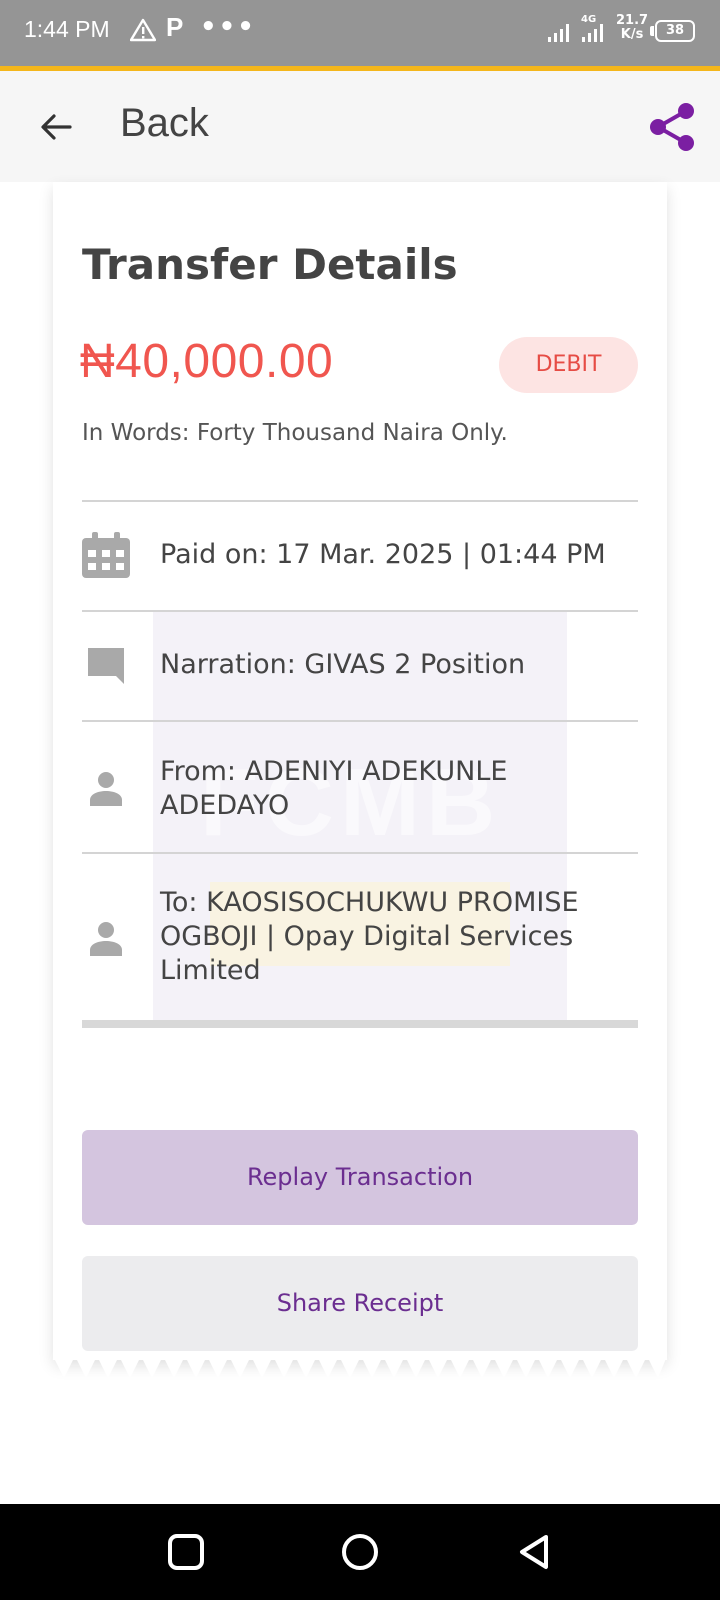  Describe the element at coordinates (383, 554) in the screenshot. I see `paid-on-text: Paid on: 17 Mar. 2025 | 01:44 PM` at that location.